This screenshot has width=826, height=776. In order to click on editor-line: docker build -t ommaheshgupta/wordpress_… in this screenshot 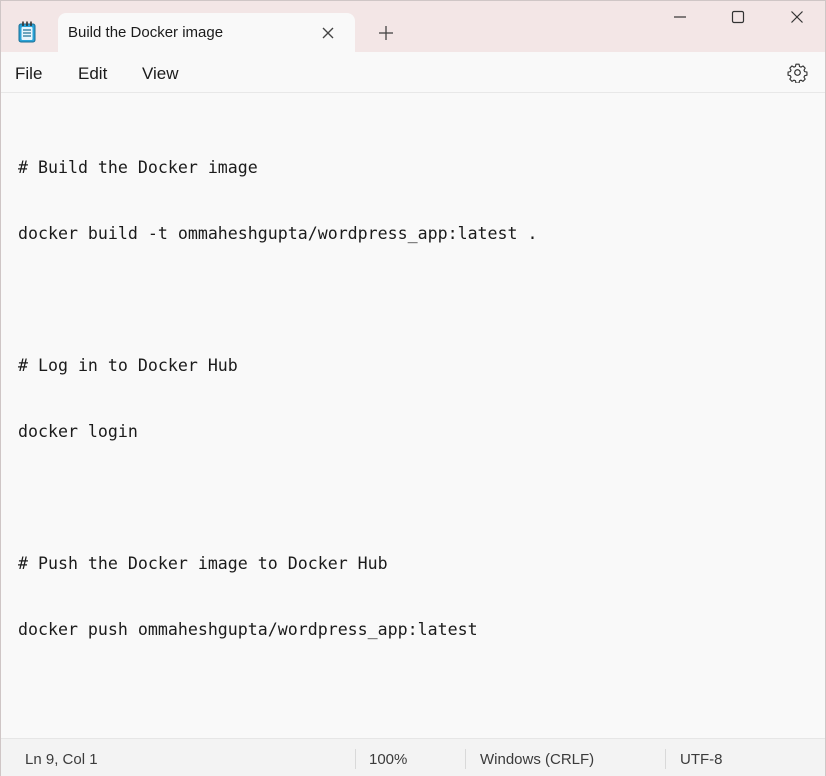, I will do `click(278, 233)`.